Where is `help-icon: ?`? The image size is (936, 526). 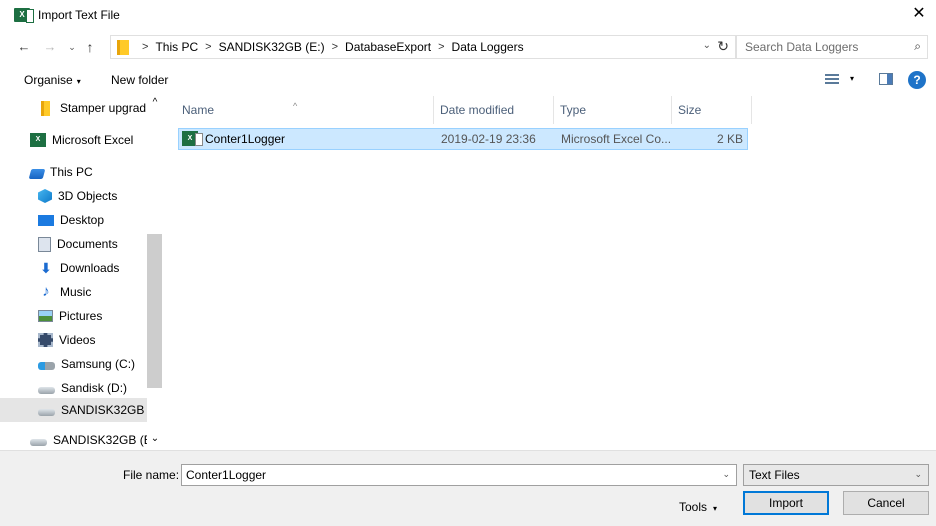
help-icon: ? is located at coordinates (917, 80).